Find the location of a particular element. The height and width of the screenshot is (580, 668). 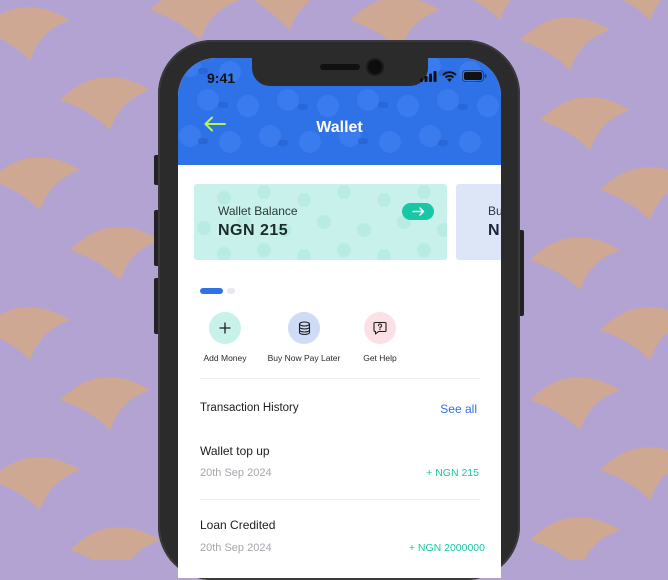

section-divider is located at coordinates (340, 378).